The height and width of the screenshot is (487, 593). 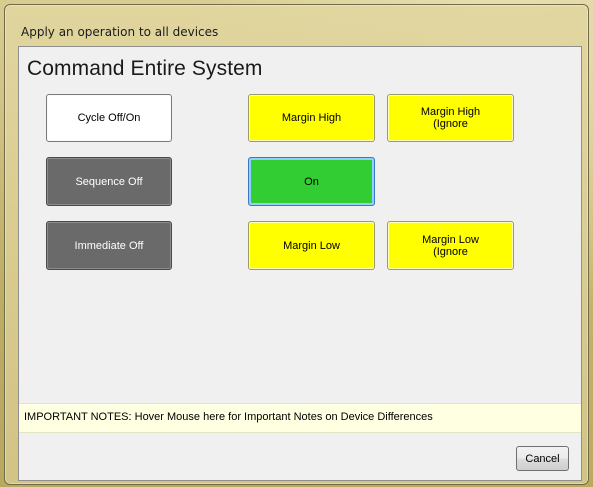 What do you see at coordinates (296, 25) in the screenshot?
I see `title-bar: Apply an operation to all devices` at bounding box center [296, 25].